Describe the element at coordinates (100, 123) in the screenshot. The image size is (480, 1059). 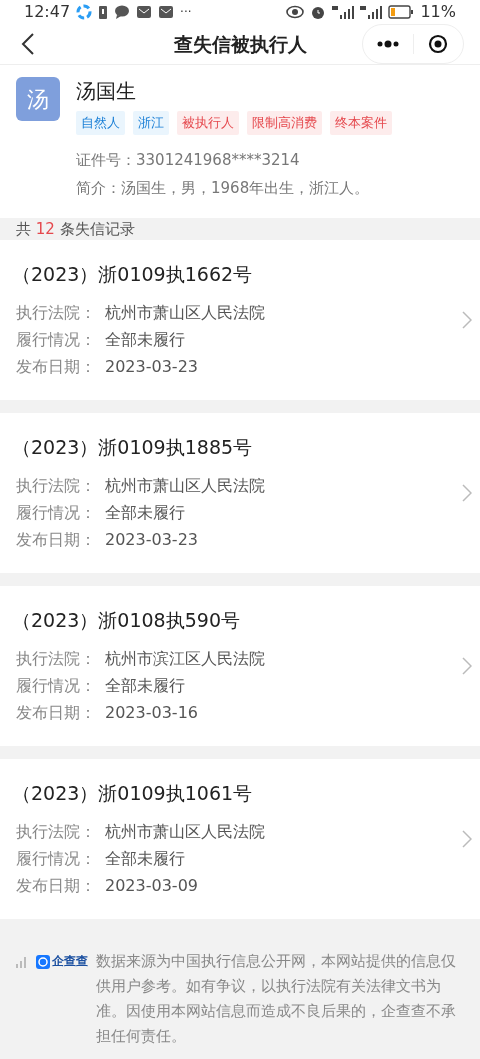
I see `tag: 自然人` at that location.